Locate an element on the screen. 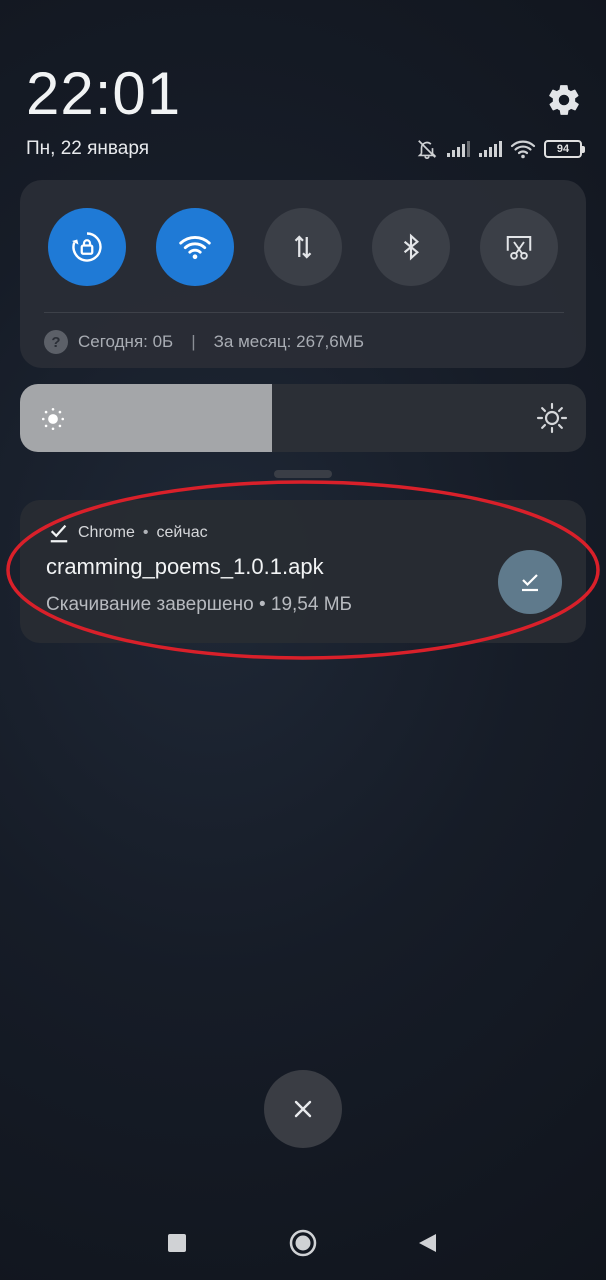  clock-time: 22:01 is located at coordinates (103, 94).